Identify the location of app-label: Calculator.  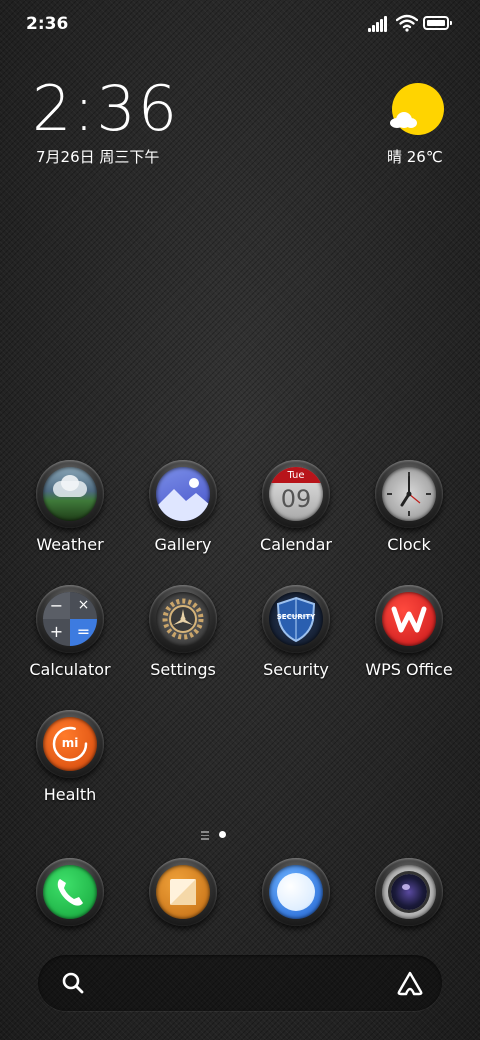
(70, 669).